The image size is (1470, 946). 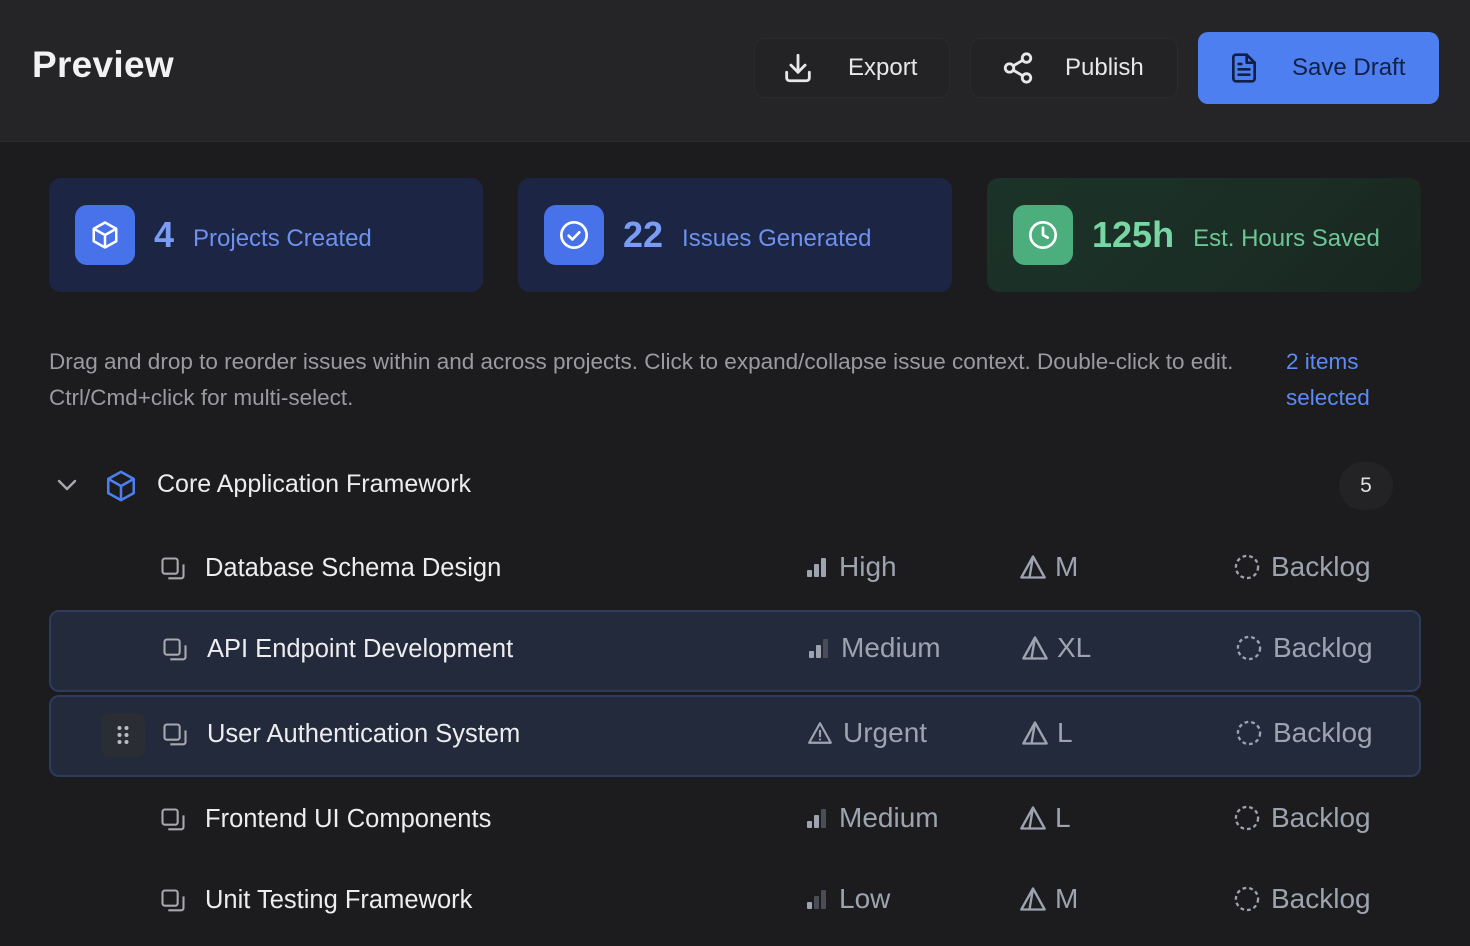 What do you see at coordinates (282, 238) in the screenshot?
I see `stat-label: Projects Created` at bounding box center [282, 238].